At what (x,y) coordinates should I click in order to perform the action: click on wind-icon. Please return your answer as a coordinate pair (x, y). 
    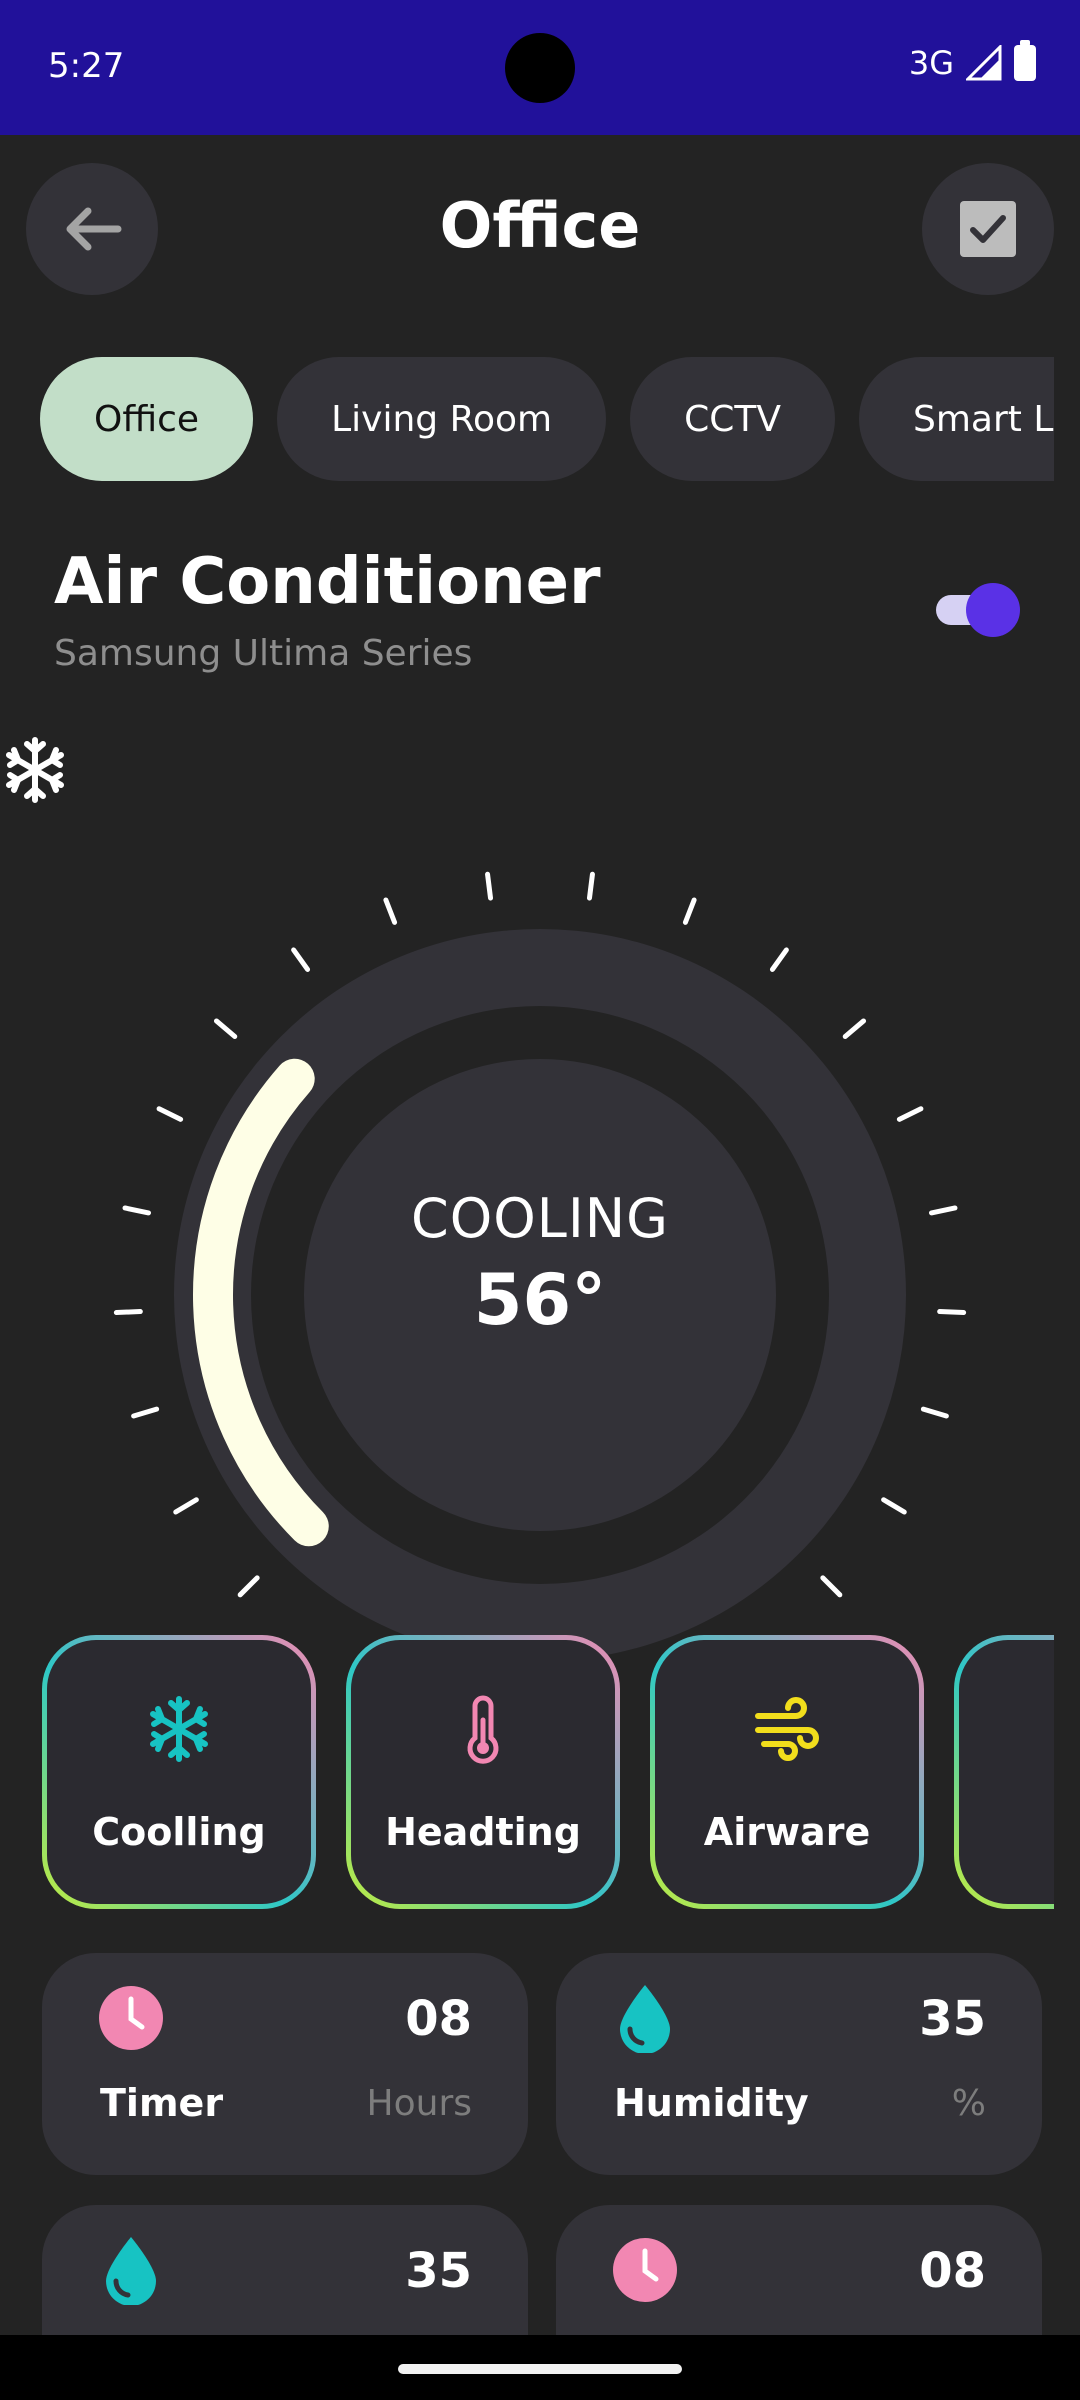
    Looking at the image, I should click on (787, 1729).